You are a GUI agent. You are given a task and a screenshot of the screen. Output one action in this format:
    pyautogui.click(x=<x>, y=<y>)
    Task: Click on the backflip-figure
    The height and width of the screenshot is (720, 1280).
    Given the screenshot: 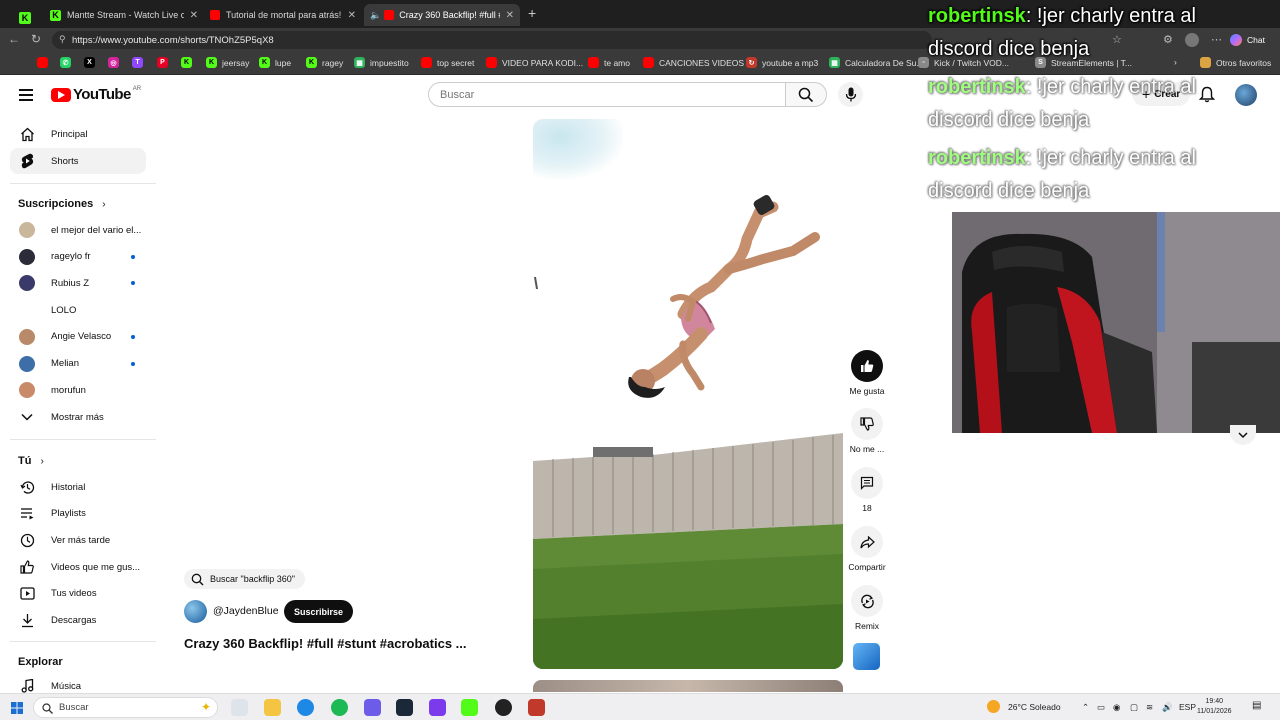 What is the action you would take?
    pyautogui.click(x=677, y=296)
    